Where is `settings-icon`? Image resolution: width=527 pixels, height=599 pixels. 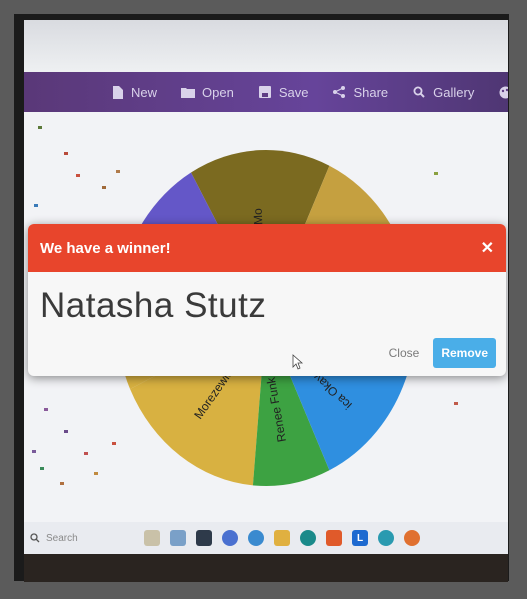
settings-icon is located at coordinates (256, 538).